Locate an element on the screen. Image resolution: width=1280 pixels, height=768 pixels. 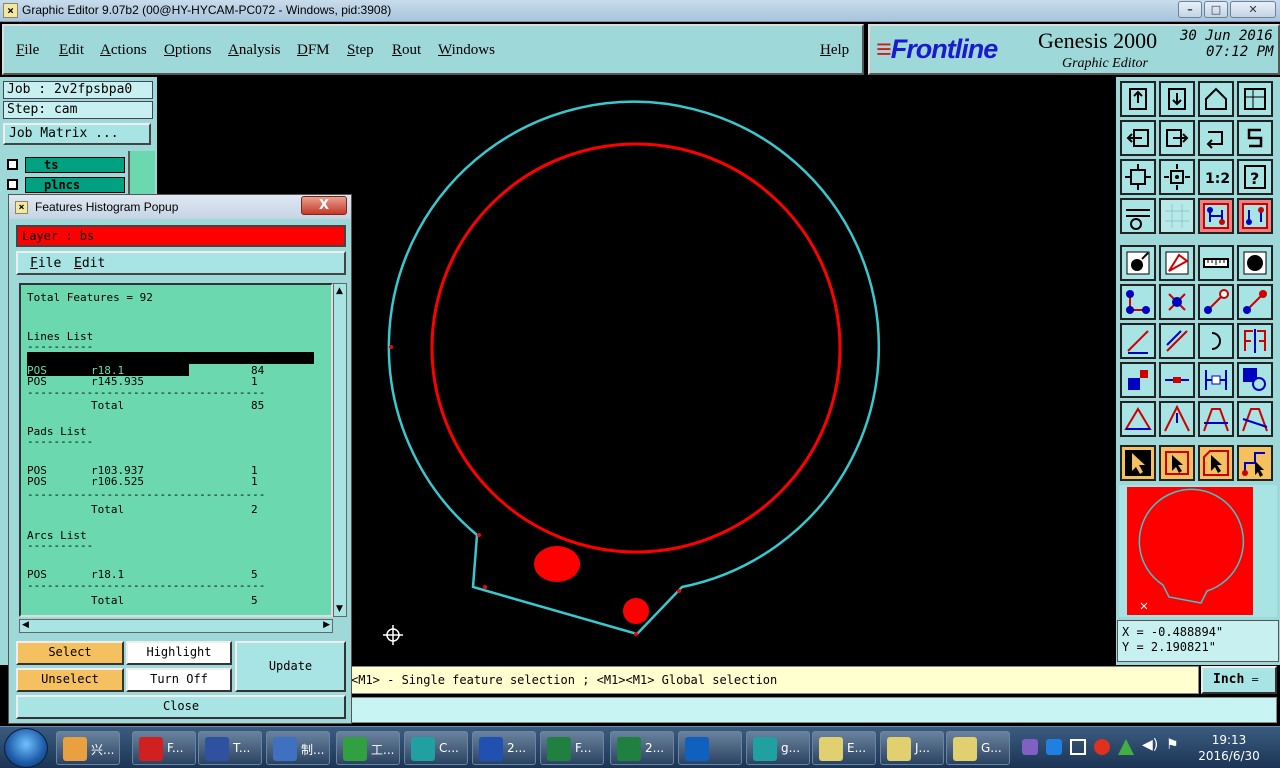
menu-actions: Actions is located at coordinates (123, 50).